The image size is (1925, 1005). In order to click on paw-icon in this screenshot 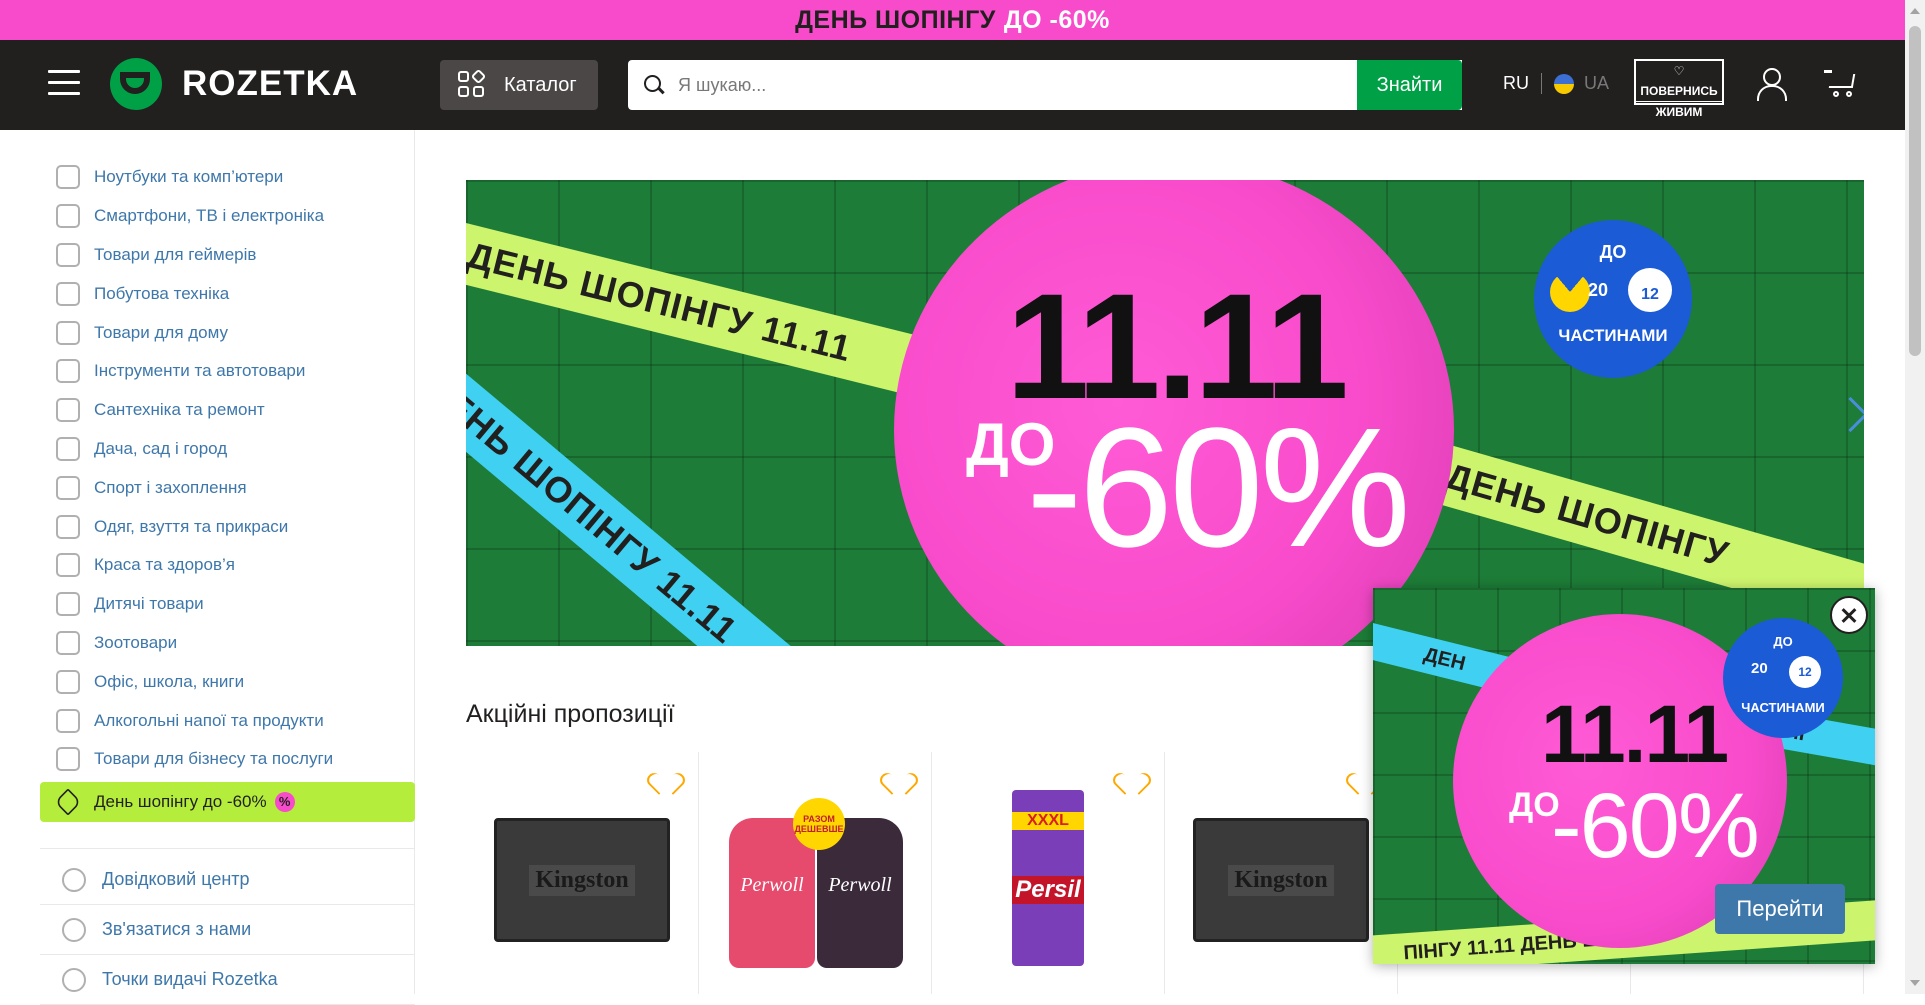, I will do `click(68, 642)`.